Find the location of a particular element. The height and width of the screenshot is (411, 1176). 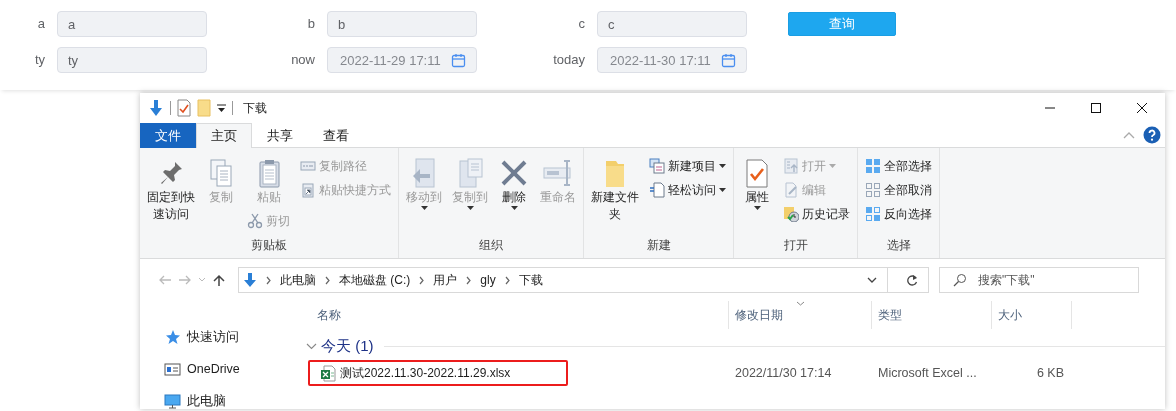

star-icon is located at coordinates (172, 337).